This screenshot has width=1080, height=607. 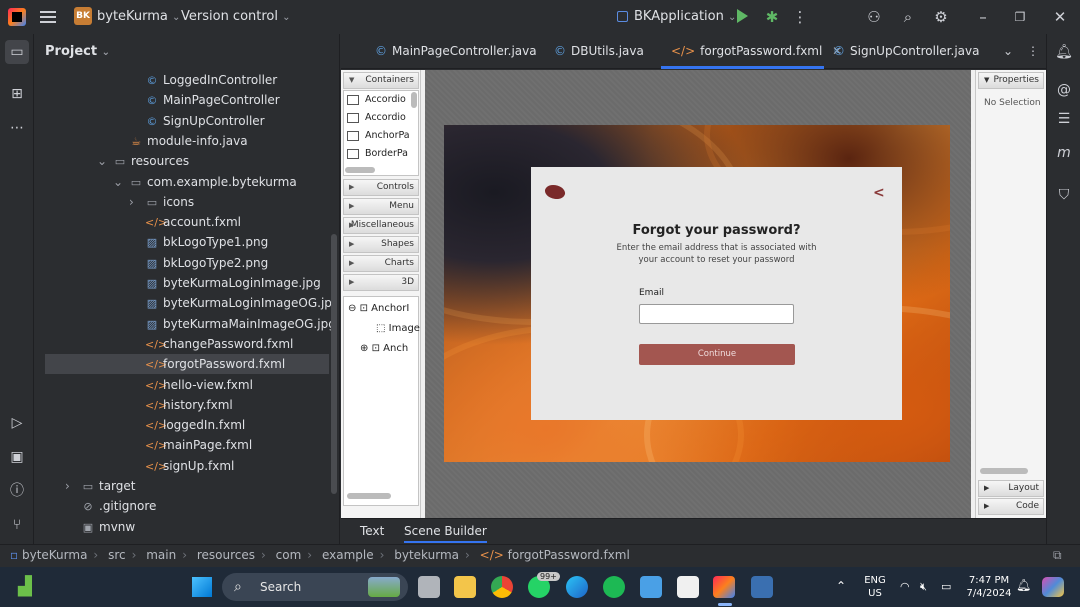 What do you see at coordinates (185, 222) in the screenshot?
I see `tree-item: </>account.fxml` at bounding box center [185, 222].